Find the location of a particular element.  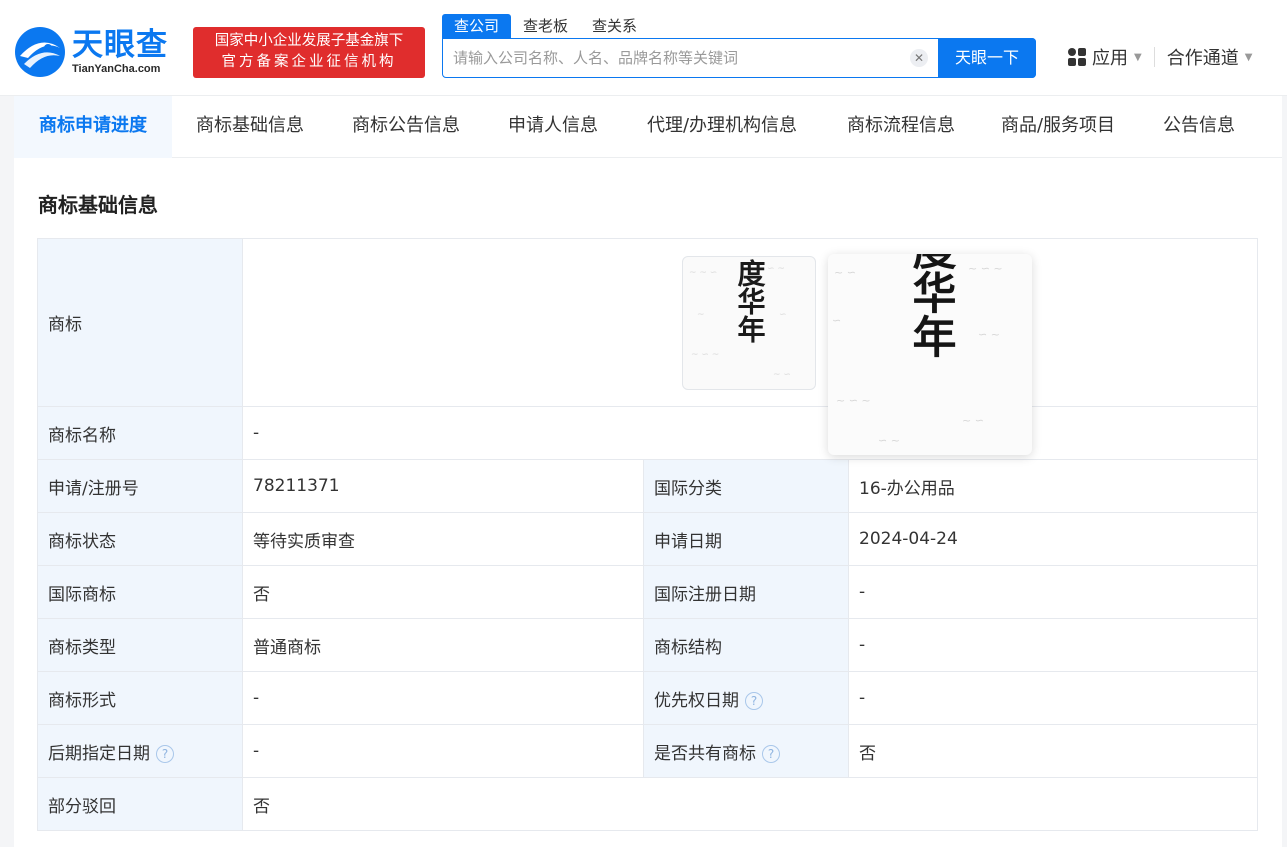

apps-grid-icon is located at coordinates (1077, 57).